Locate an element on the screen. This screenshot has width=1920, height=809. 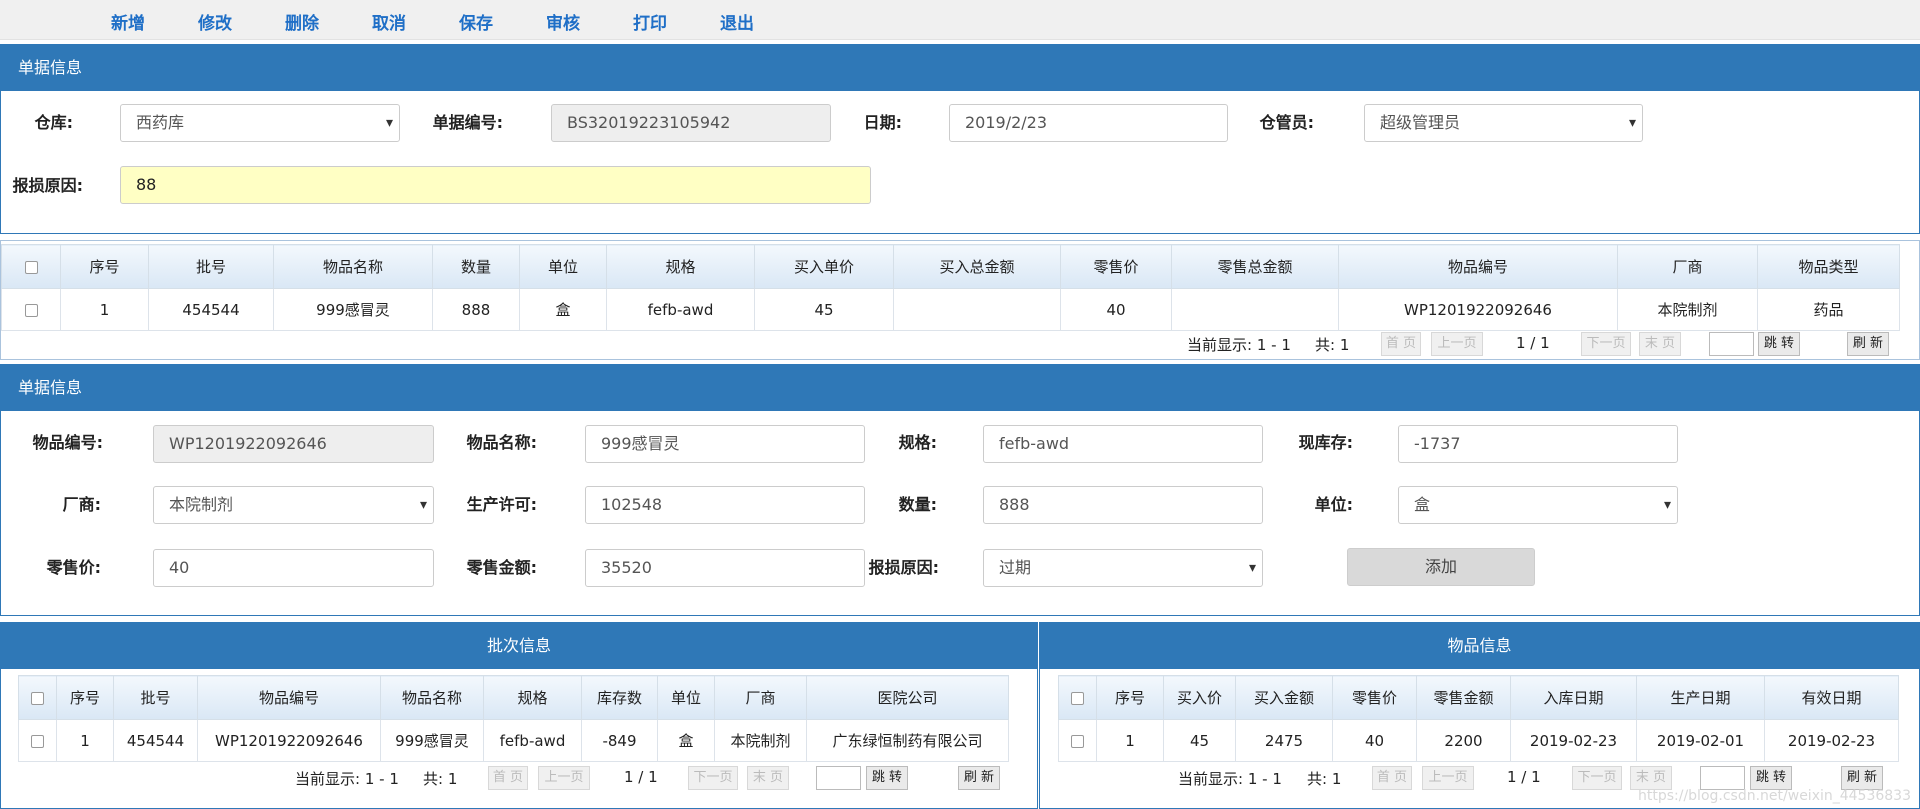
print-button: 打印 is located at coordinates (650, 21).